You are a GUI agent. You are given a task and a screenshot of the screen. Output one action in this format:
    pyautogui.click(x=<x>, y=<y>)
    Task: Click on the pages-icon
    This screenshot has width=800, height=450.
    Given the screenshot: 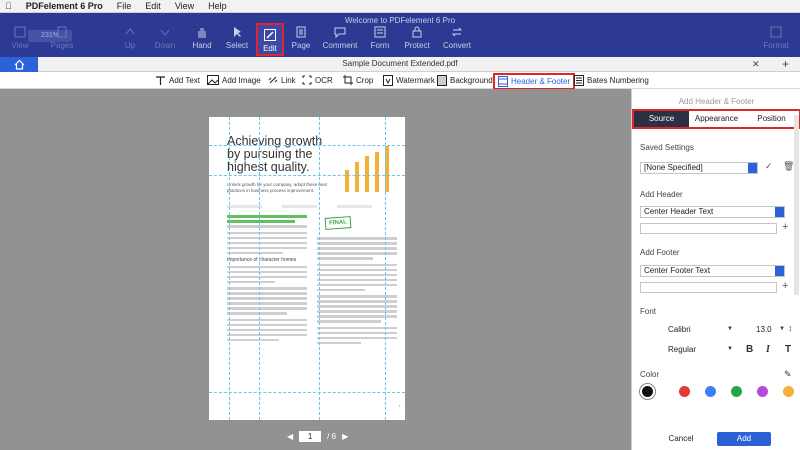 What is the action you would take?
    pyautogui.click(x=62, y=32)
    